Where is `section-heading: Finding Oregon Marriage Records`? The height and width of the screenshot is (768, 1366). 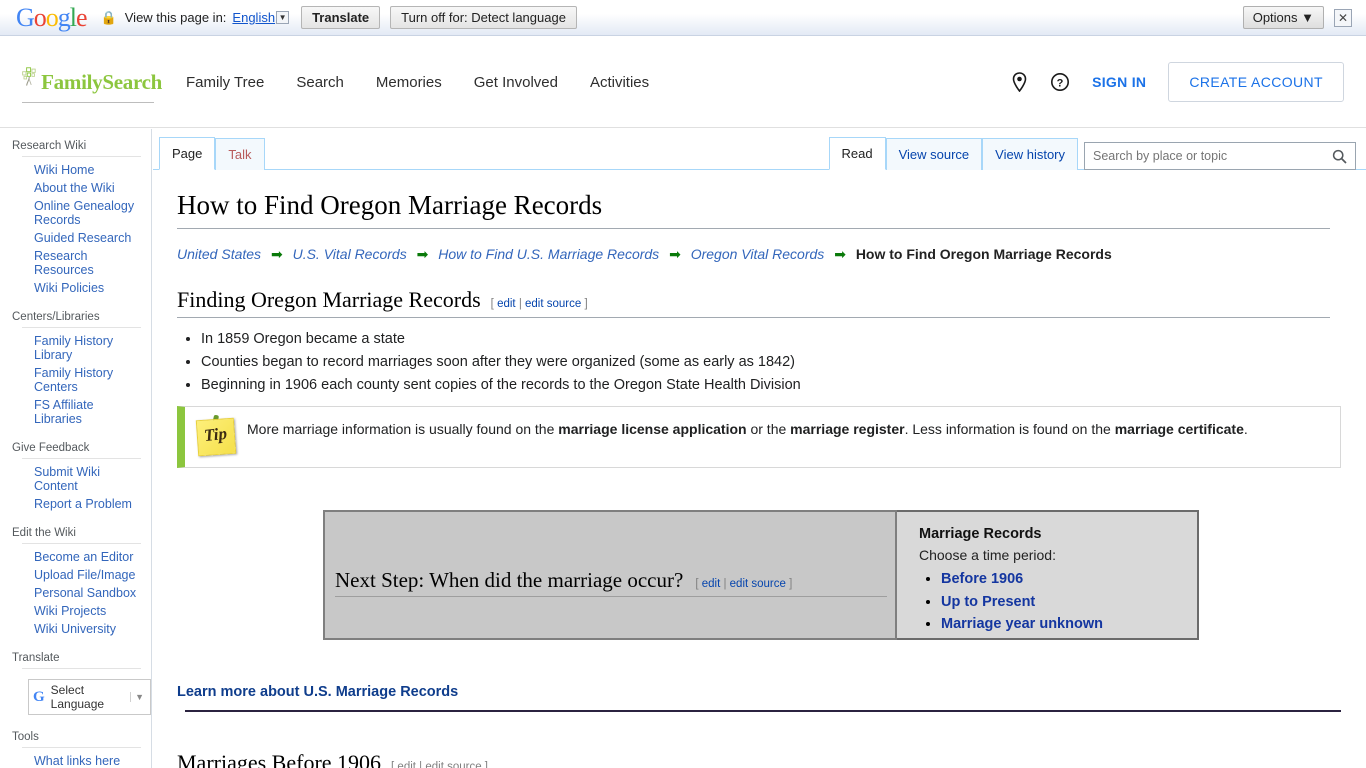
section-heading: Finding Oregon Marriage Records is located at coordinates (329, 299).